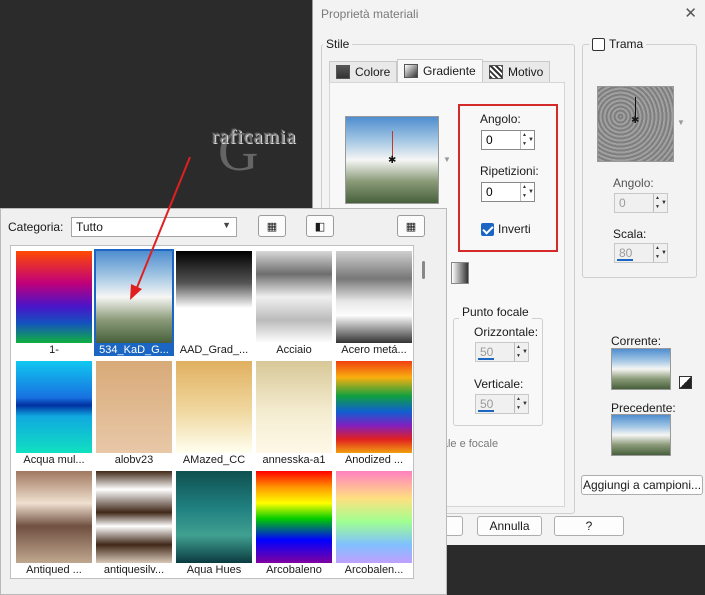  I want to click on tab-motivo: Motivo, so click(516, 72).